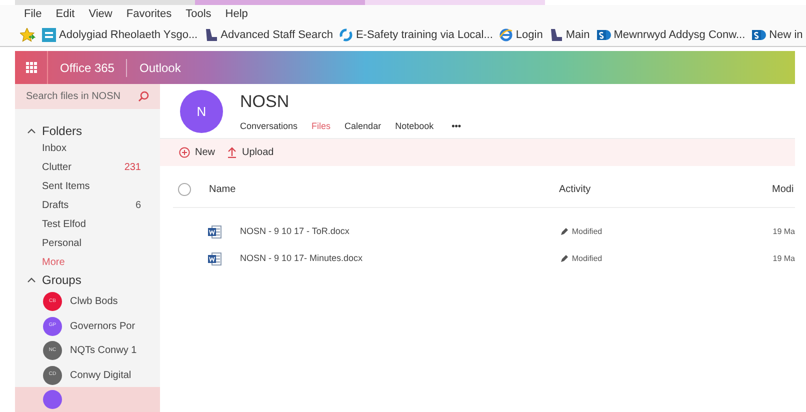 The width and height of the screenshot is (806, 412). I want to click on select-all-checkbox, so click(184, 189).